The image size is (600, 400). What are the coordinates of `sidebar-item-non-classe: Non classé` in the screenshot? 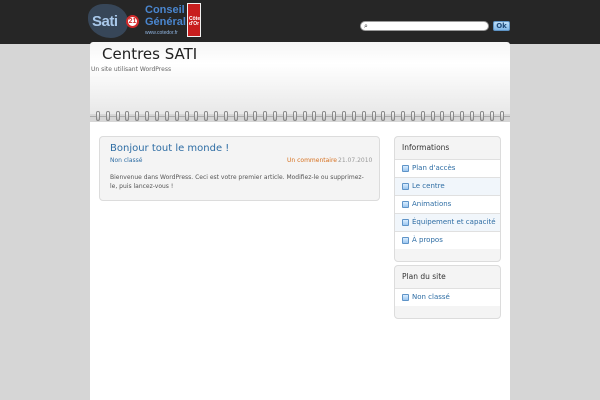 It's located at (447, 297).